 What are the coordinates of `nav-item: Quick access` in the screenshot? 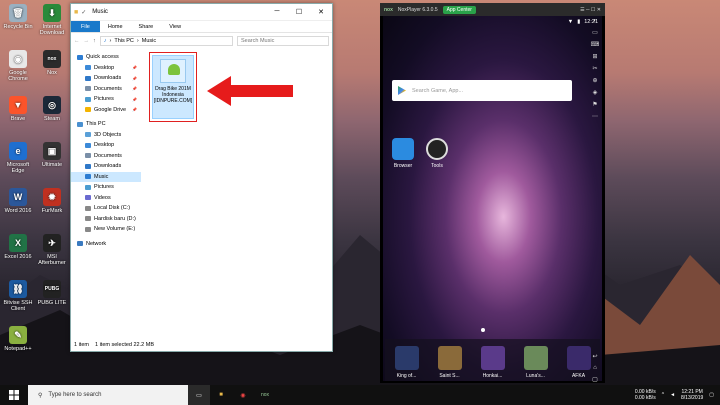 It's located at (106, 57).